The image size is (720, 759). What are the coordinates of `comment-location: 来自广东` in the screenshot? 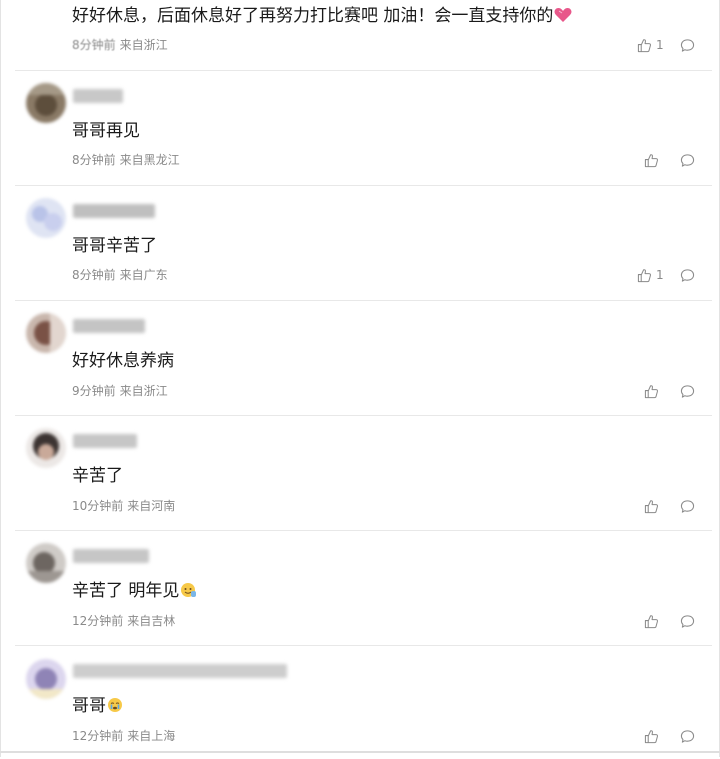 It's located at (143, 275).